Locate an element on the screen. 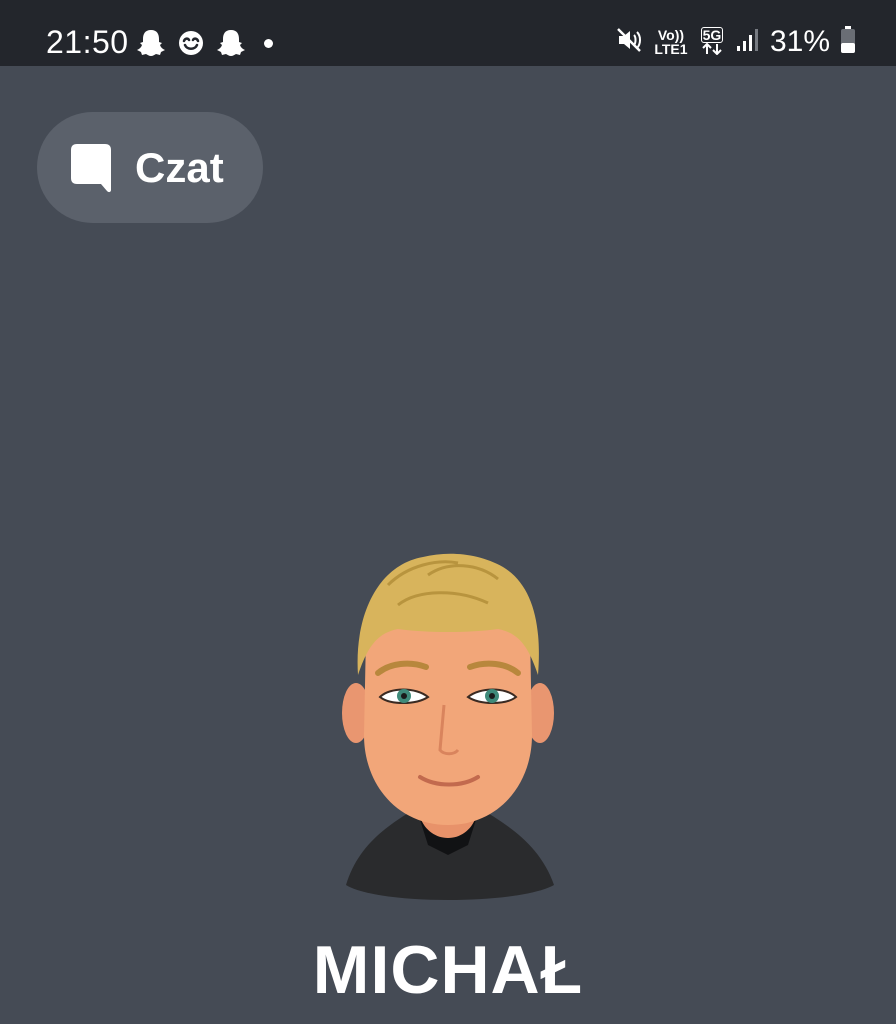 The height and width of the screenshot is (1024, 896). volte-indicator: Vo)) LTE1 is located at coordinates (671, 42).